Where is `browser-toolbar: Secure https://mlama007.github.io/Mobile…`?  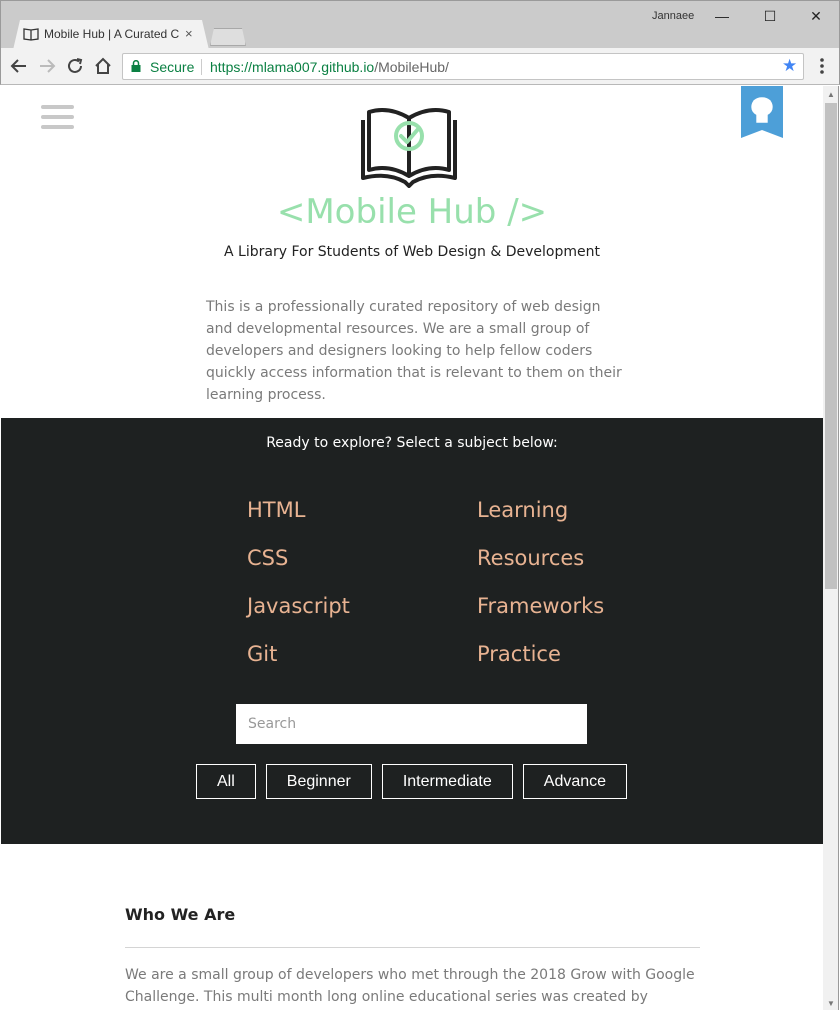
browser-toolbar: Secure https://mlama007.github.io/Mobile… is located at coordinates (420, 66).